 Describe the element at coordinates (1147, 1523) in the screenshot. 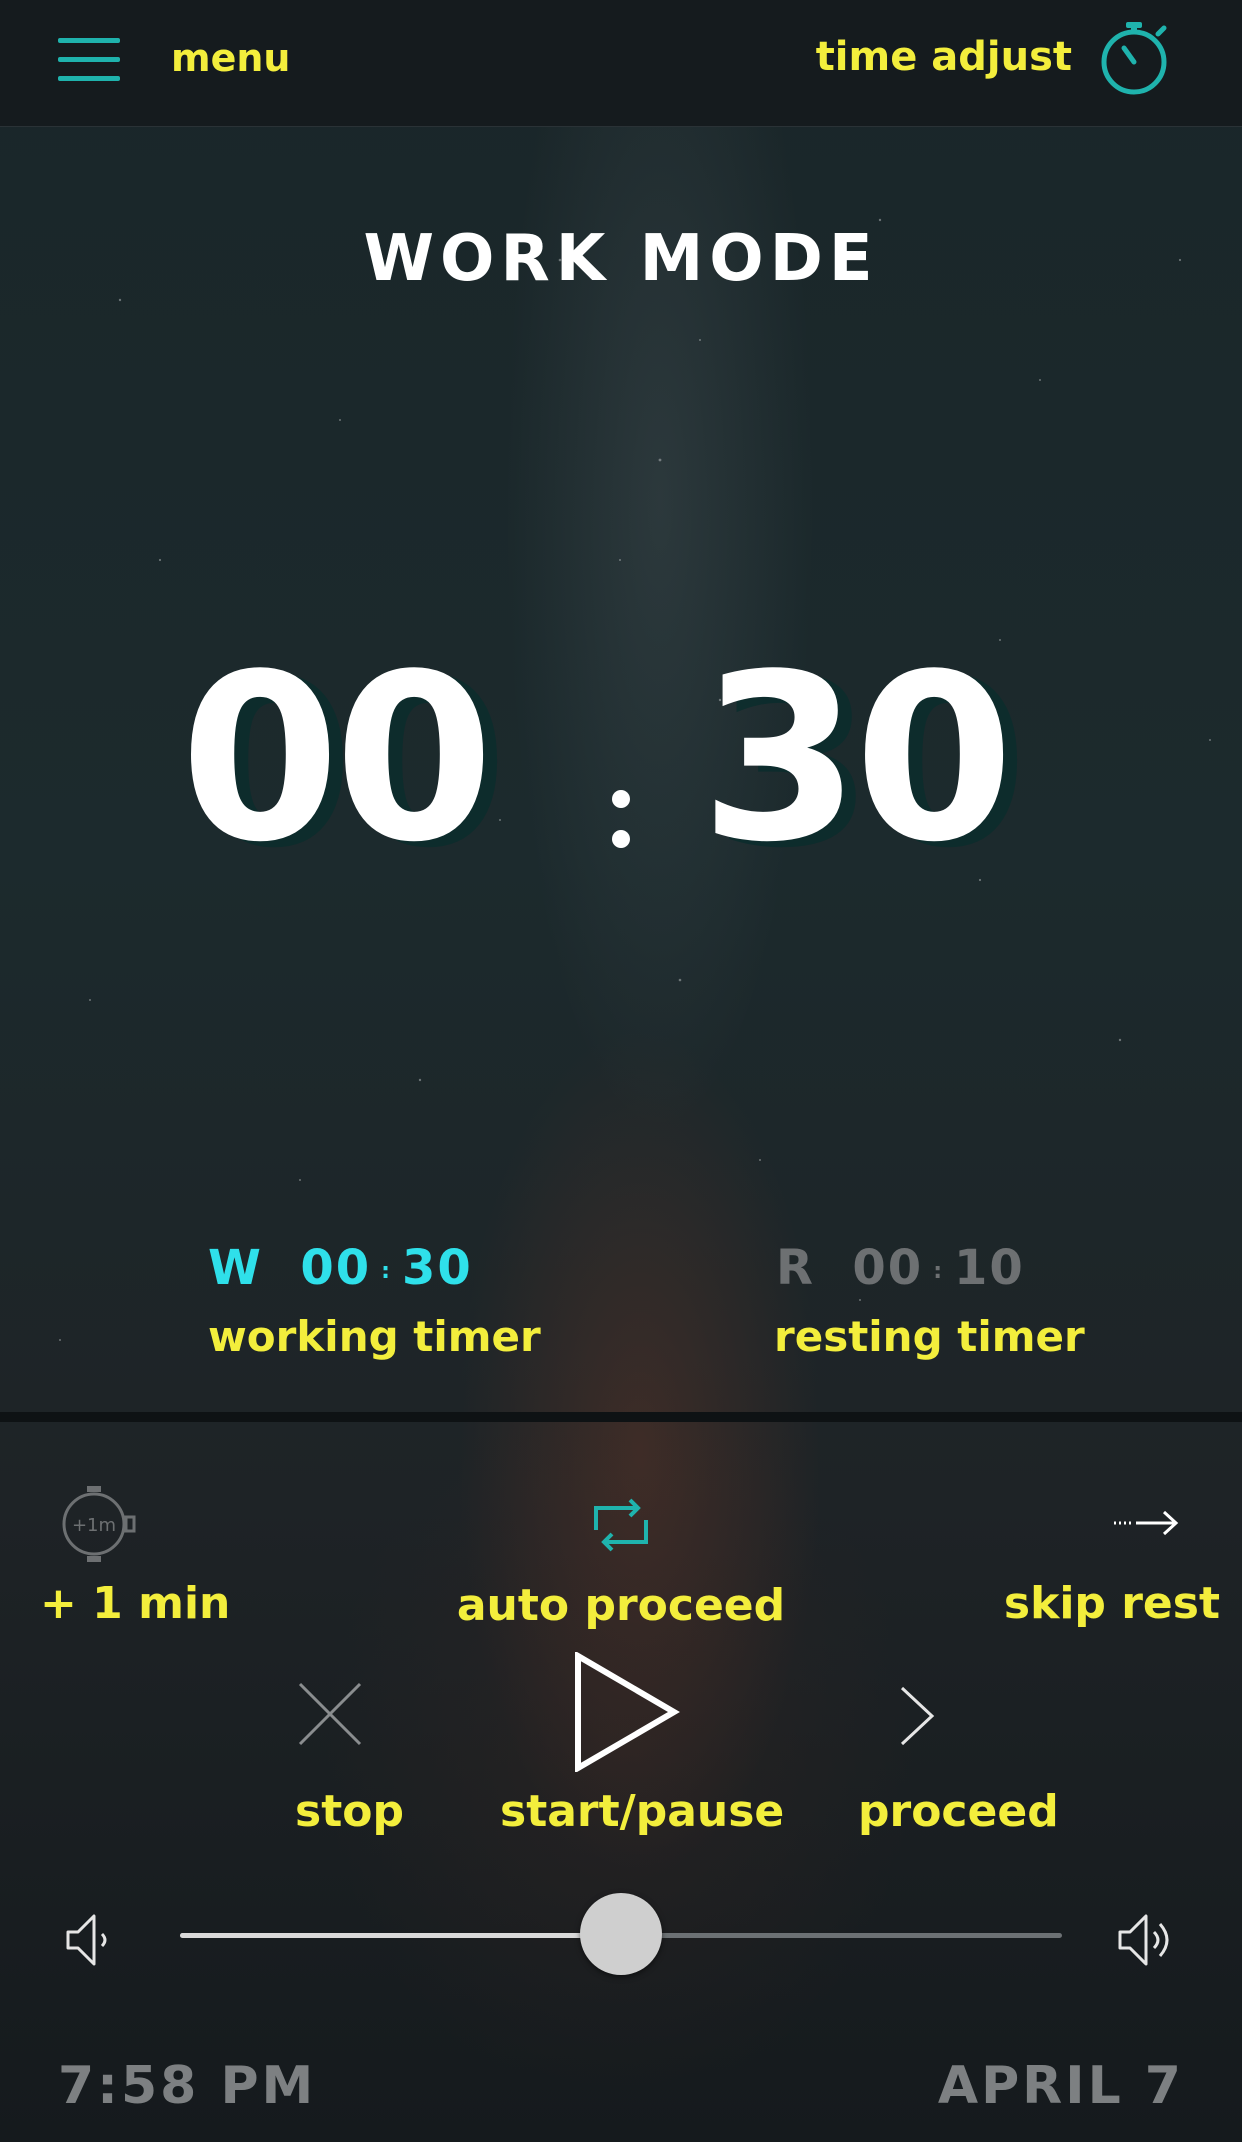

I see `skip-arrow-icon` at that location.